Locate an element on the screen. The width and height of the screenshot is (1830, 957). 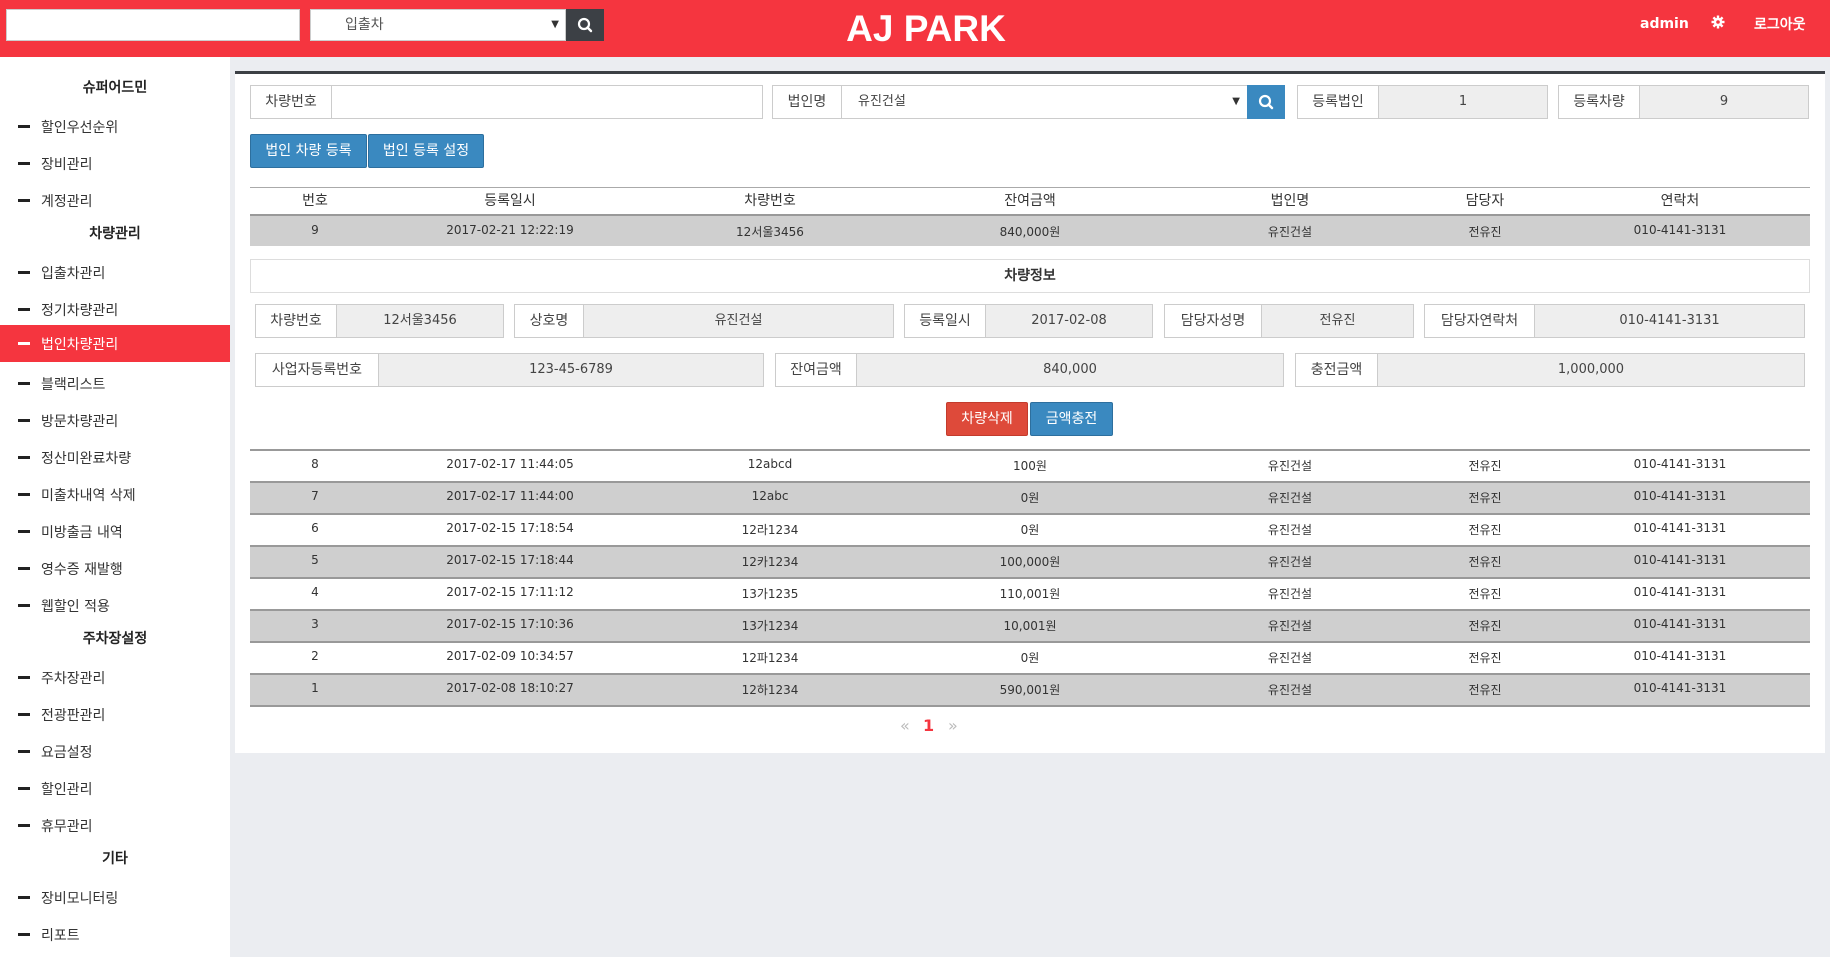
pagination-prev: « is located at coordinates (905, 725).